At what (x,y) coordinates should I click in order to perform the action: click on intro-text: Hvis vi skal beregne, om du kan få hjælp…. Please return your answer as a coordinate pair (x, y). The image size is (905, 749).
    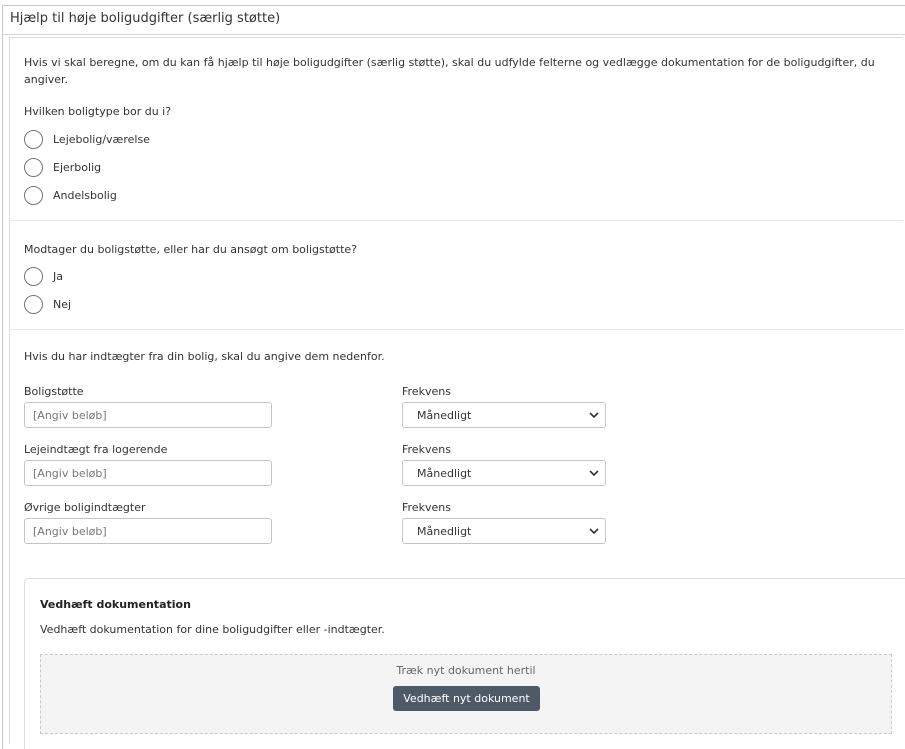
    Looking at the image, I should click on (449, 71).